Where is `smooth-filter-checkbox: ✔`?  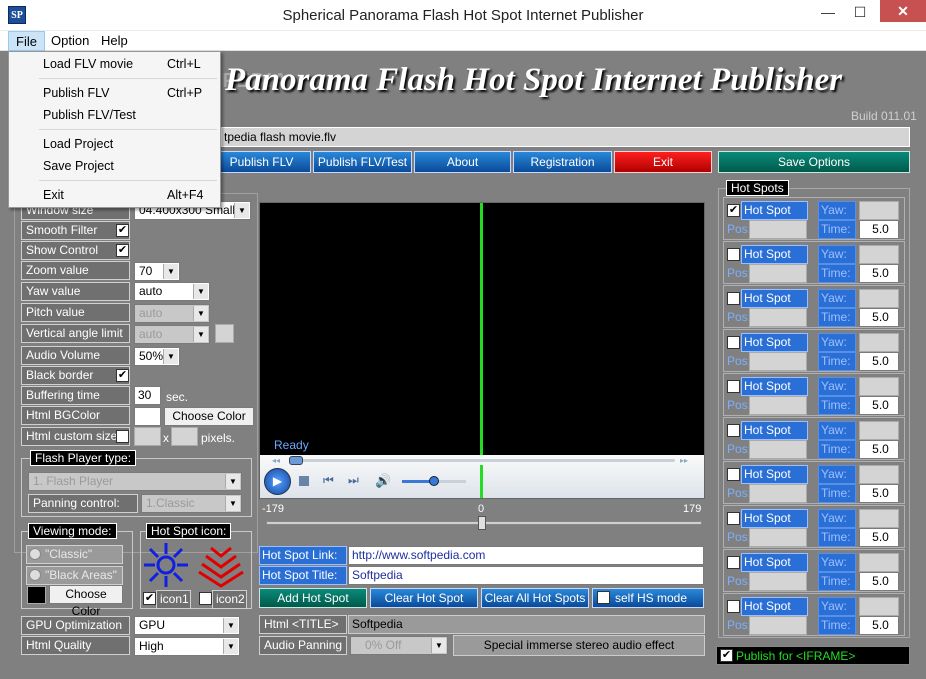 smooth-filter-checkbox: ✔ is located at coordinates (122, 230).